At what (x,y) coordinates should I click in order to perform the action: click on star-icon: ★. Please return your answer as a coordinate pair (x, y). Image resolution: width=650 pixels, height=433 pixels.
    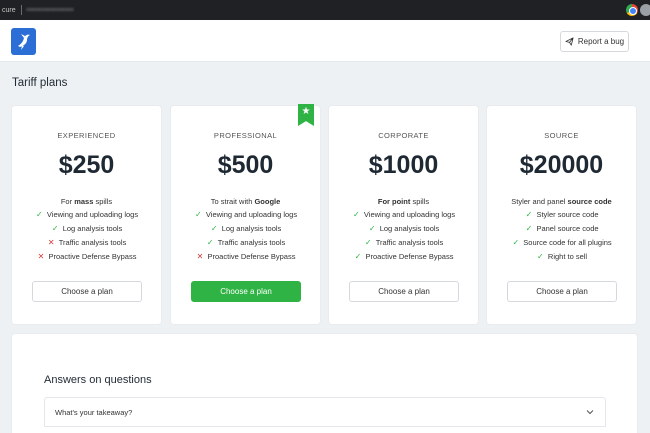
    Looking at the image, I should click on (306, 115).